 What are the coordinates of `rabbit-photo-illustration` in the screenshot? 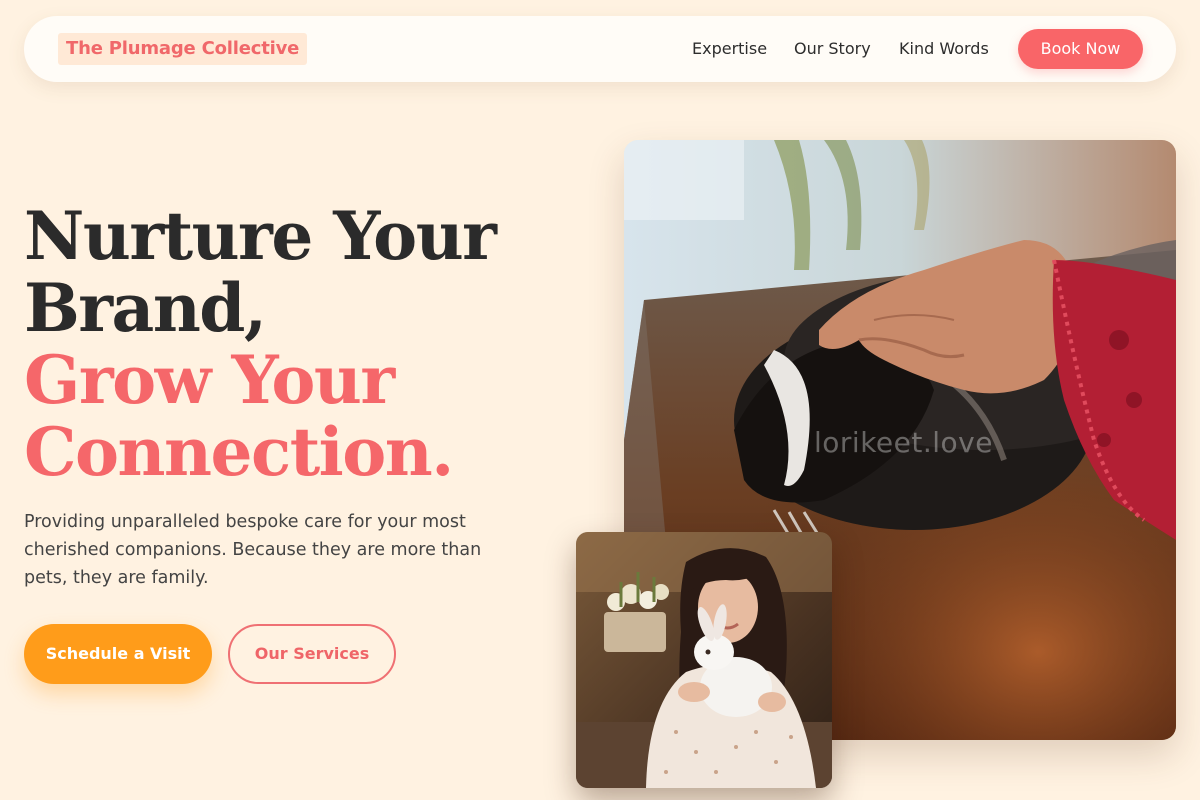 It's located at (704, 660).